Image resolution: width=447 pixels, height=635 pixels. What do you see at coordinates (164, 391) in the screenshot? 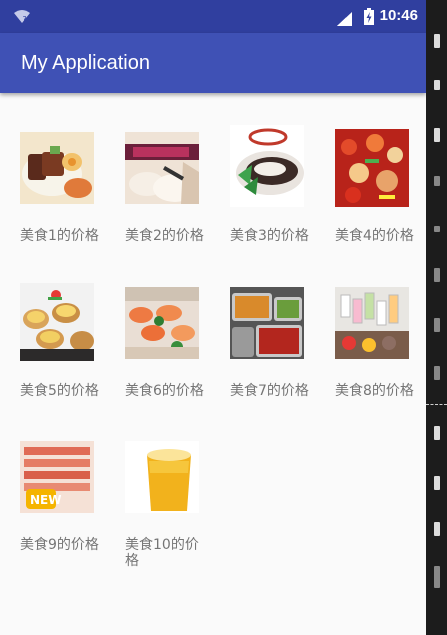
I see `food-price-label: 美食6的价格` at bounding box center [164, 391].